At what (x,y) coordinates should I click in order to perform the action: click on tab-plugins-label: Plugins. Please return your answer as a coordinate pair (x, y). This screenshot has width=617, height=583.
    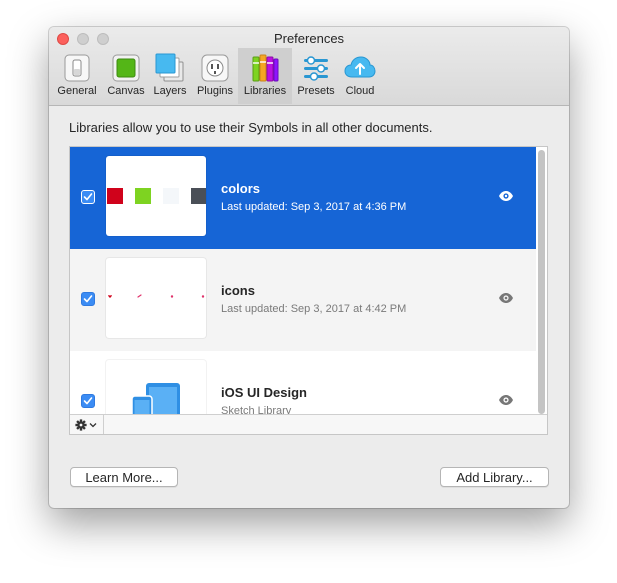
    Looking at the image, I should click on (215, 91).